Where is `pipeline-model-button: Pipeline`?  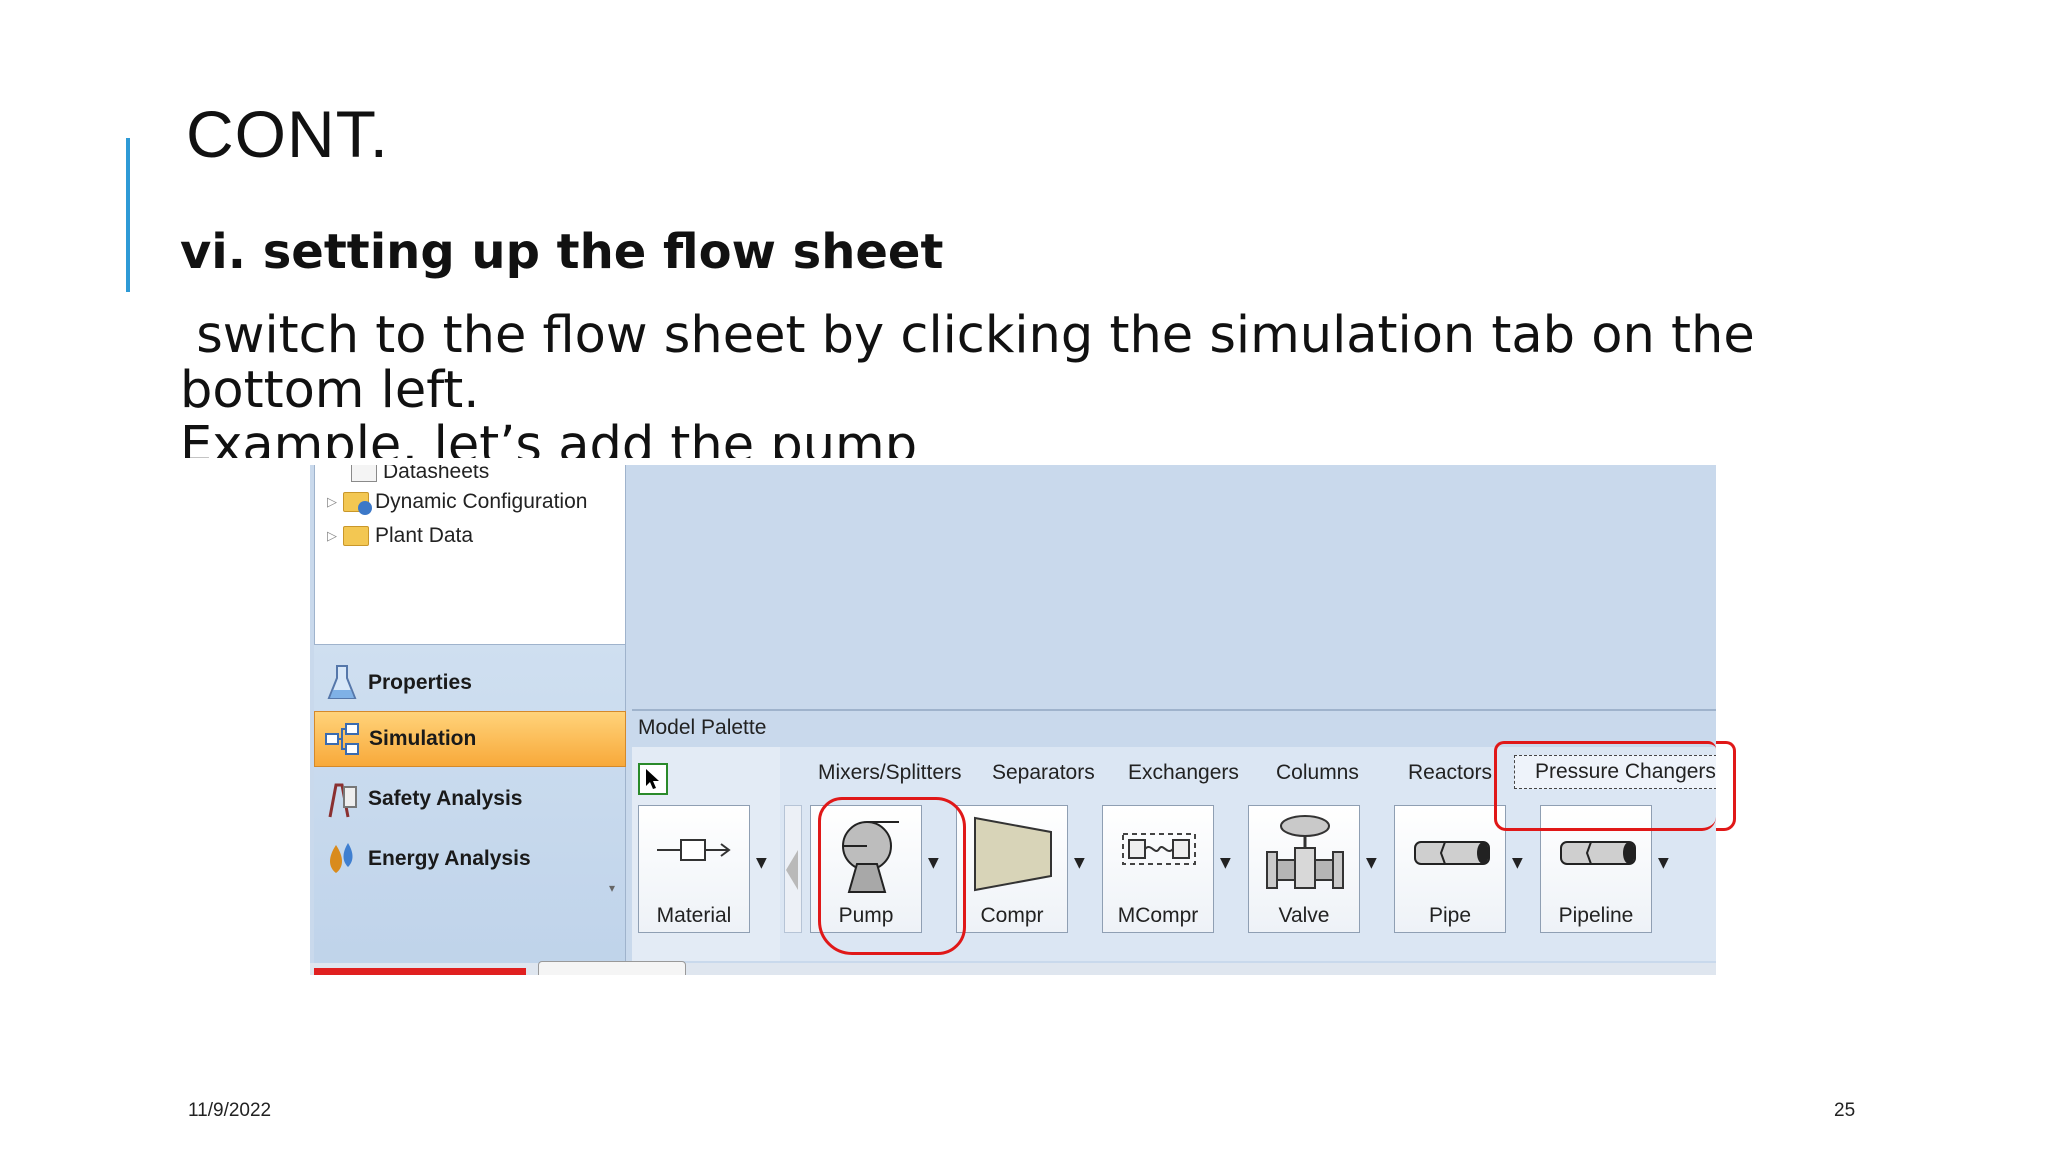
pipeline-model-button: Pipeline is located at coordinates (1596, 869).